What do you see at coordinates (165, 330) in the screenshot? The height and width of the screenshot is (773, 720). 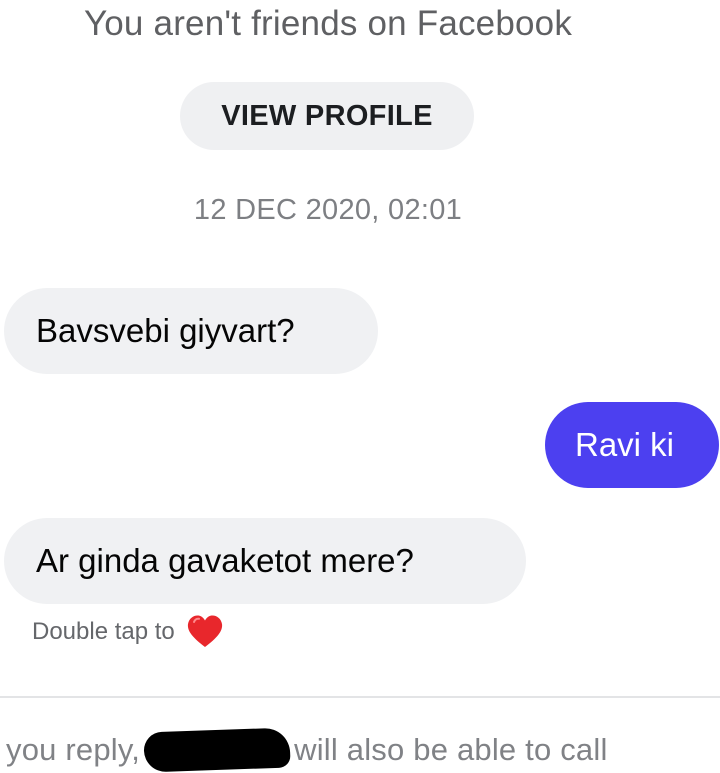 I see `message-text: Bavsvebi giyvart?` at bounding box center [165, 330].